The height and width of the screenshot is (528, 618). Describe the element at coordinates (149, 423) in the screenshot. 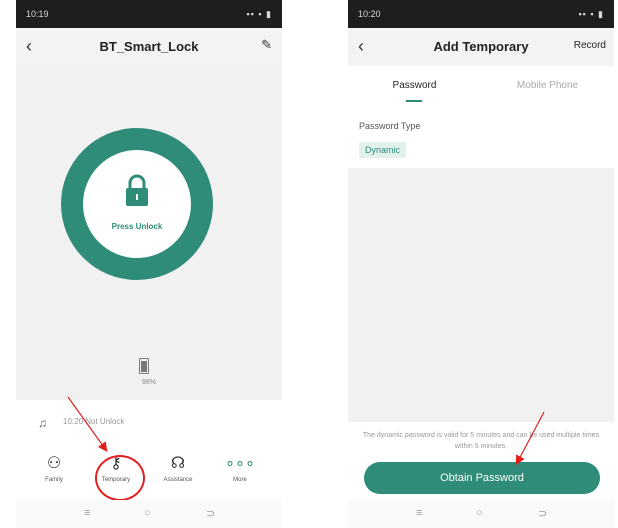

I see `latest-record: ♫ 10:20 Not Unlock` at that location.